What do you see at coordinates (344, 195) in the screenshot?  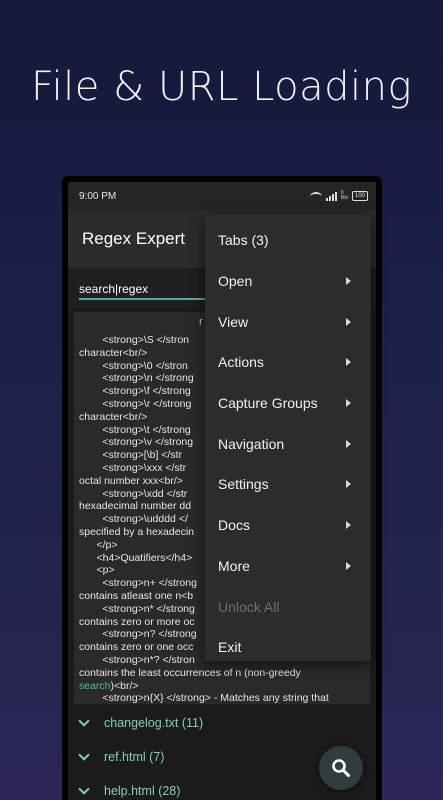 I see `network-speed: 0 B/s` at bounding box center [344, 195].